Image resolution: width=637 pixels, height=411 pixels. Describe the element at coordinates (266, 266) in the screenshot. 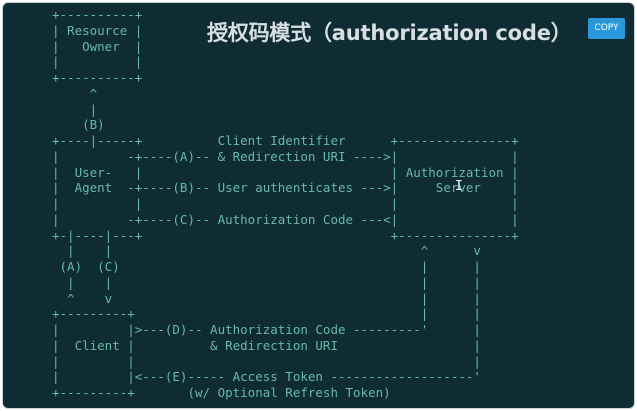

I see `diagram-line: (A) (C) | |` at that location.